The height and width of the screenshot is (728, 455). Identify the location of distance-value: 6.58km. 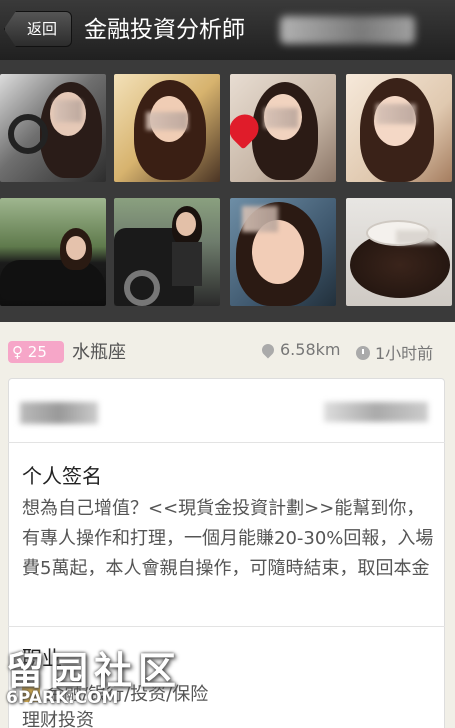
(310, 349).